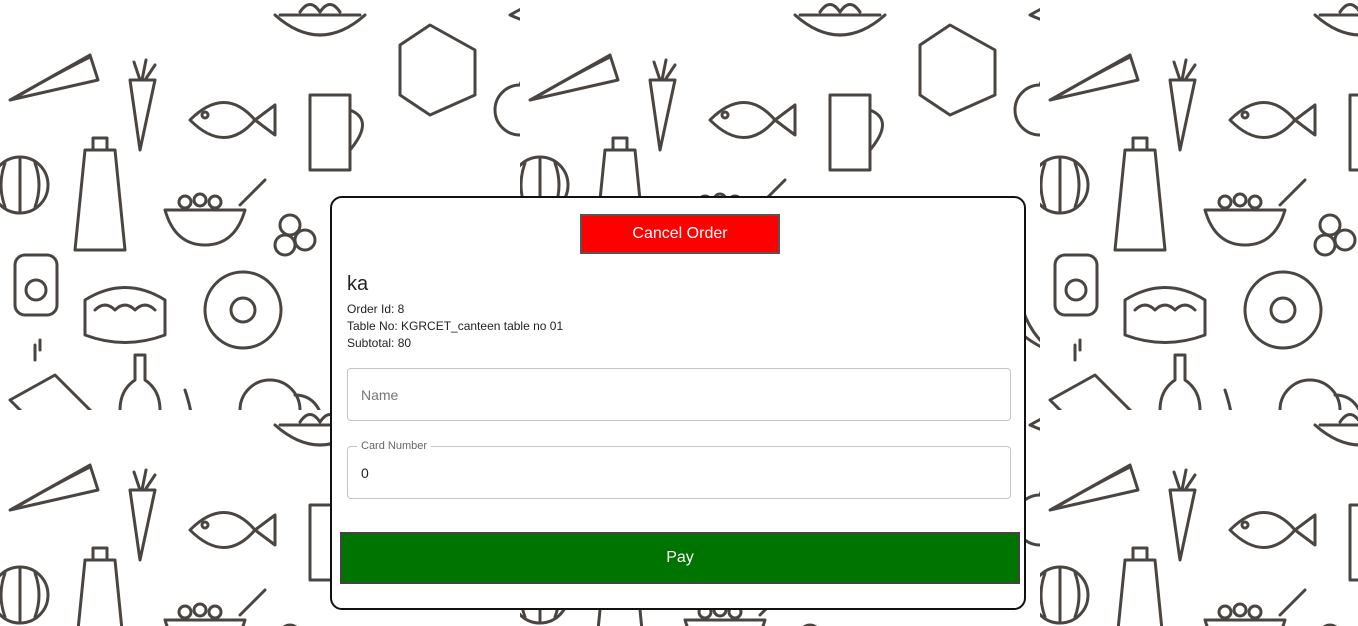 The width and height of the screenshot is (1358, 626). Describe the element at coordinates (376, 309) in the screenshot. I see `order-id-text: Order Id: 8` at that location.